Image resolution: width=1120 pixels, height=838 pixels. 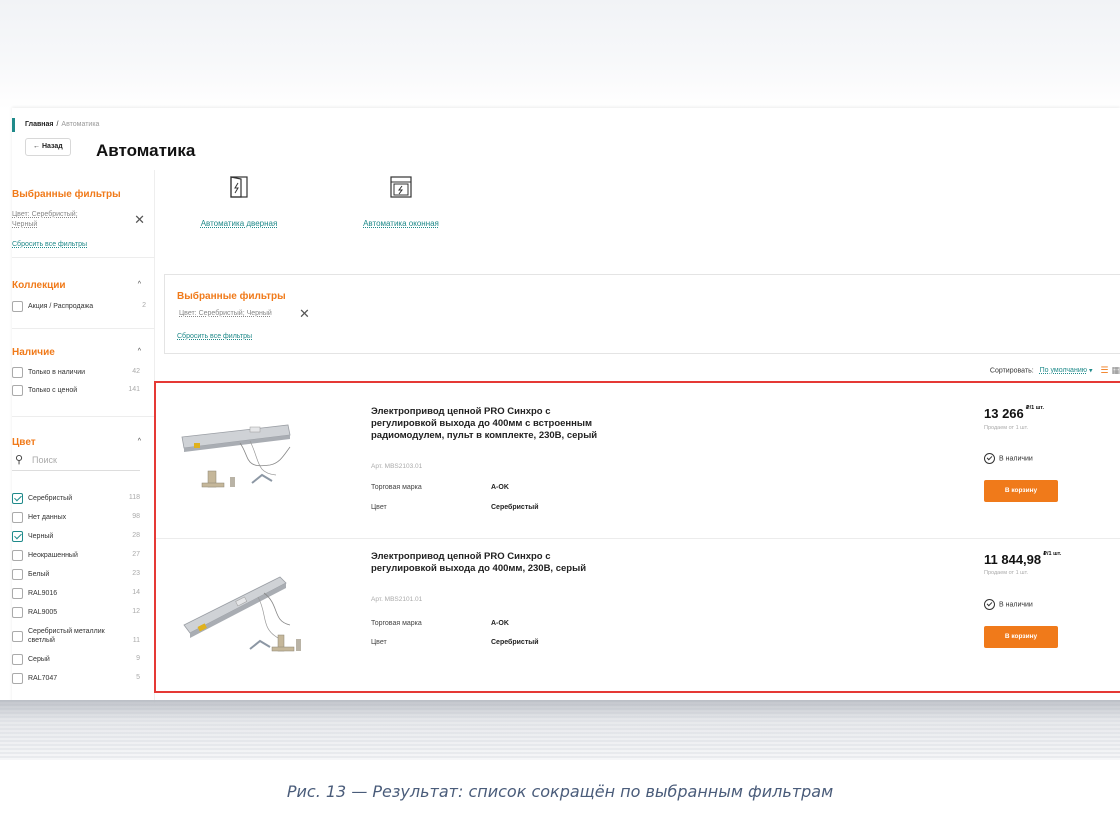 I want to click on filter-option: Серебристый 118, so click(x=76, y=500).